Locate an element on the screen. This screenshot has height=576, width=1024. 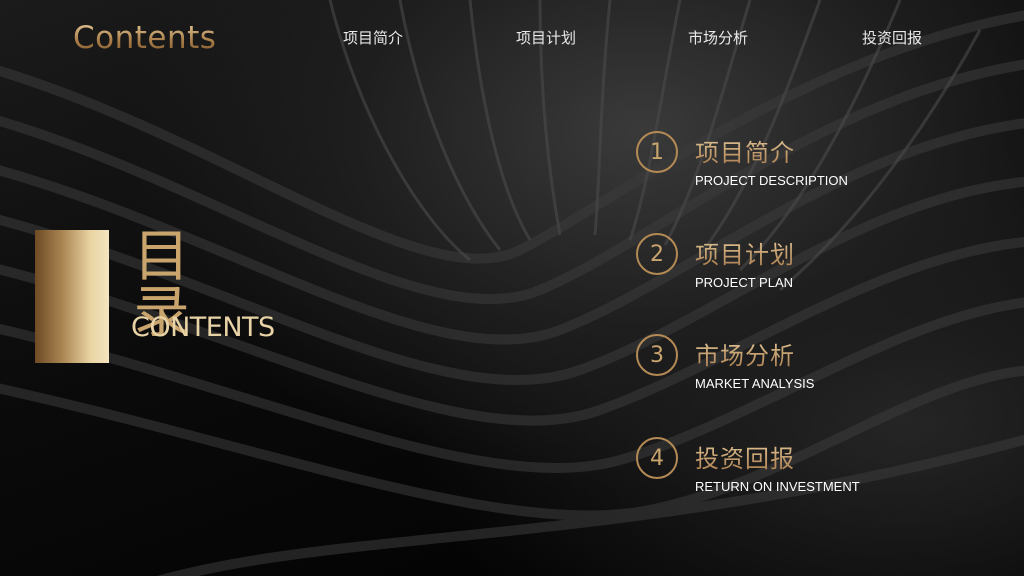
toc-item-subtitle: MARKET ANALYSIS is located at coordinates (755, 383).